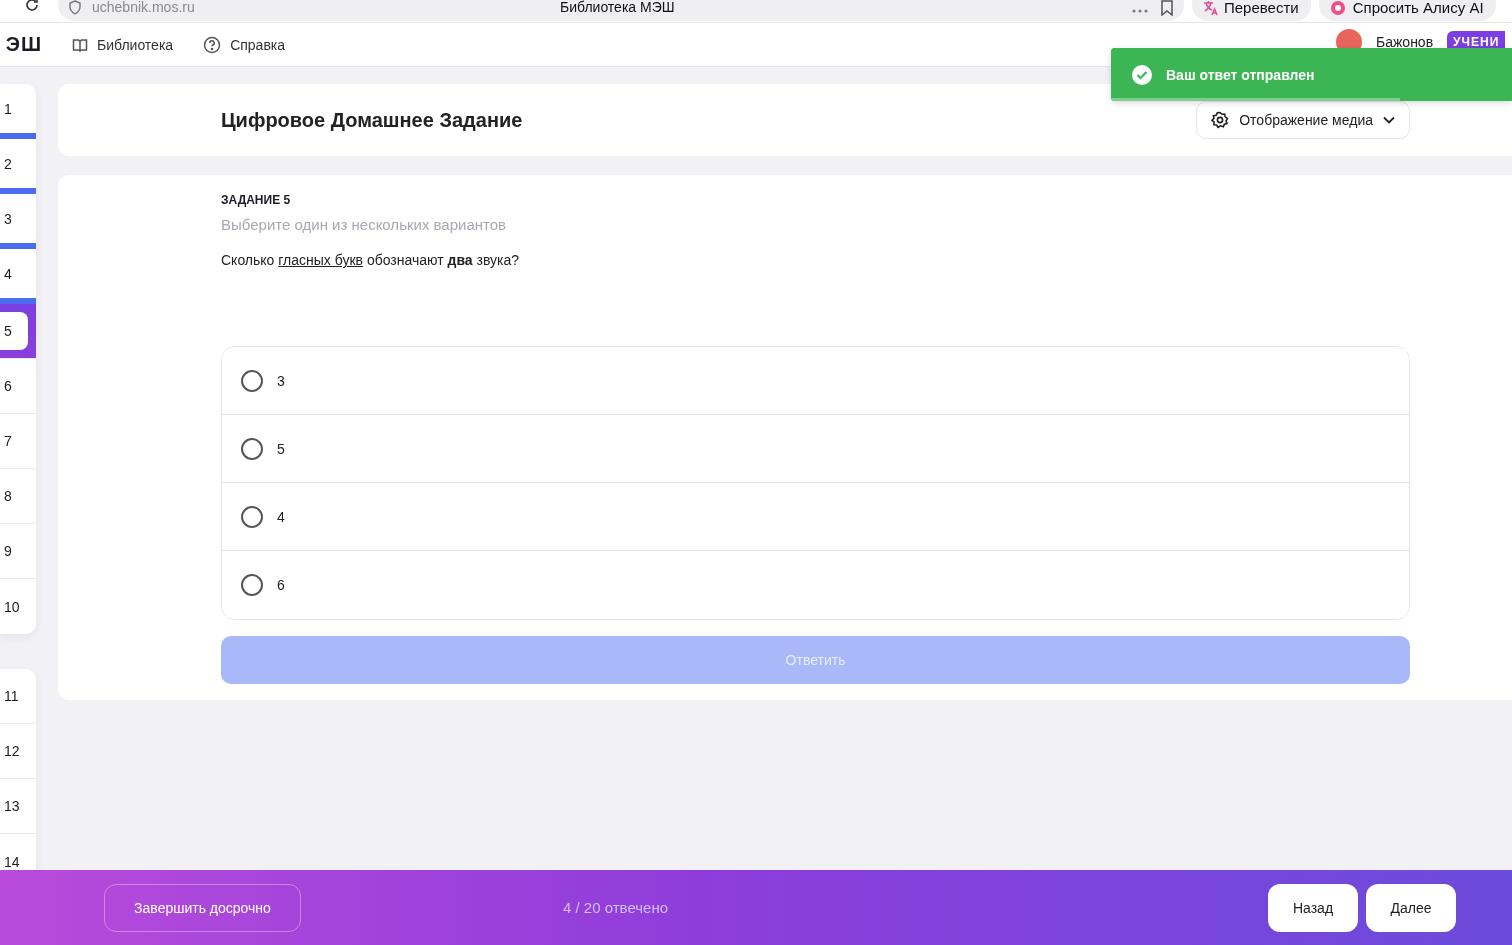  What do you see at coordinates (32, 6) in the screenshot?
I see `refresh-icon` at bounding box center [32, 6].